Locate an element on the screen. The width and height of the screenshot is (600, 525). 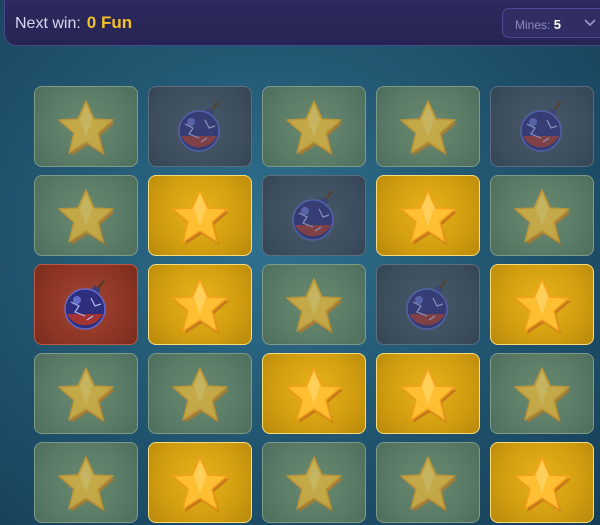
tile-r4-c4 is located at coordinates (428, 393).